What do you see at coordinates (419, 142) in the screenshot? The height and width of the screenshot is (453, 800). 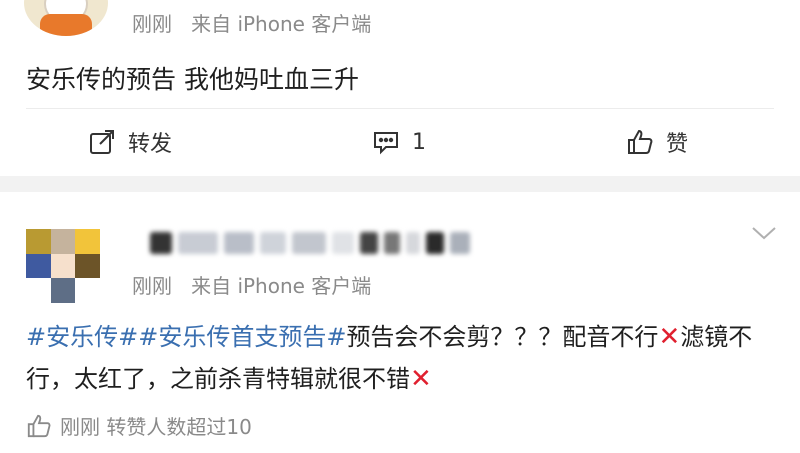 I see `comment-count: 1` at bounding box center [419, 142].